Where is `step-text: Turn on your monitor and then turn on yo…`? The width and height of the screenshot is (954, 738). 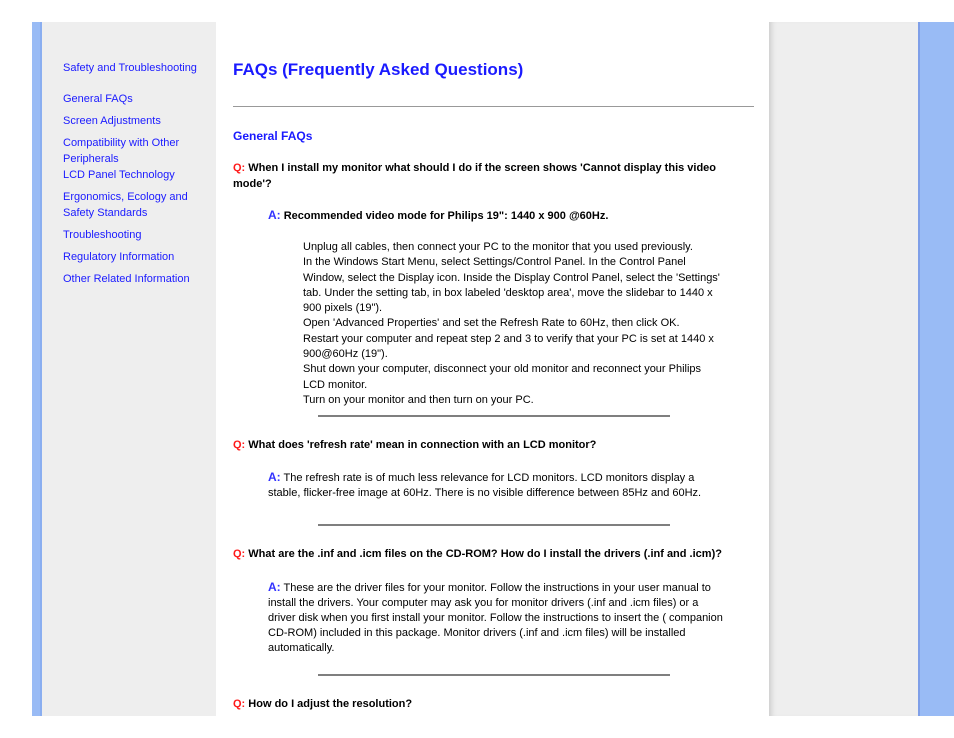
step-text: Turn on your monitor and then turn on yo… is located at coordinates (418, 399).